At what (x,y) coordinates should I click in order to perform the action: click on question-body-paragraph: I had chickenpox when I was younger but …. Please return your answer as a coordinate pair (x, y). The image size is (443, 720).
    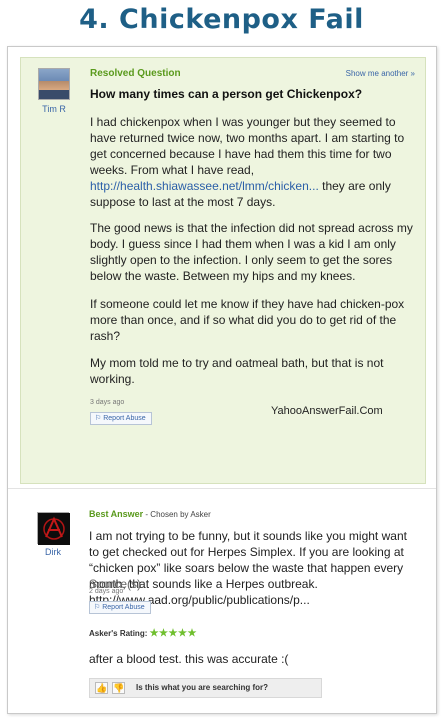
    Looking at the image, I should click on (247, 162).